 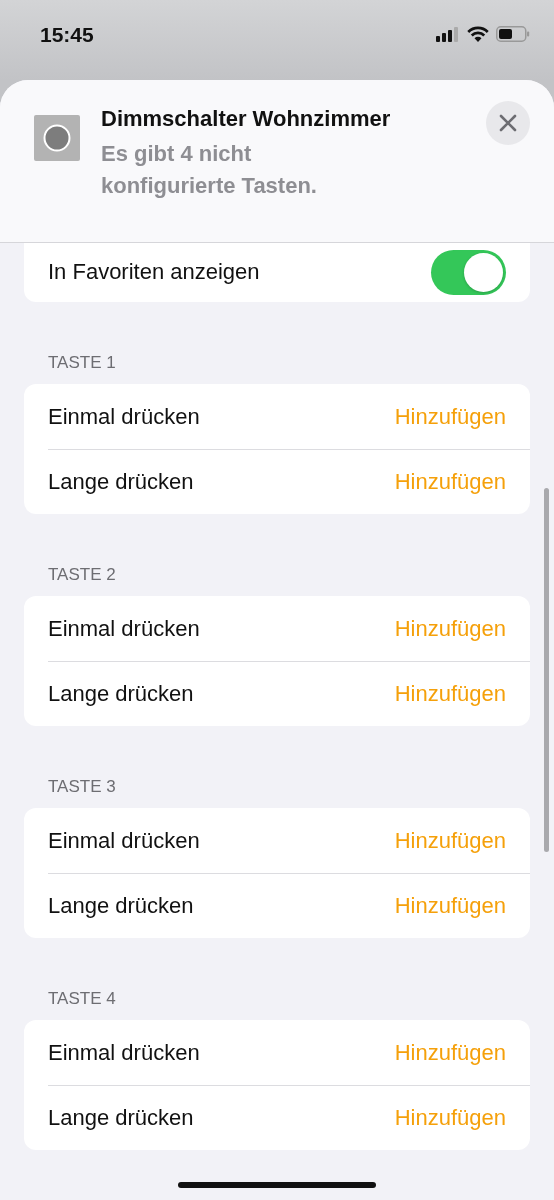 I want to click on close-icon, so click(x=508, y=123).